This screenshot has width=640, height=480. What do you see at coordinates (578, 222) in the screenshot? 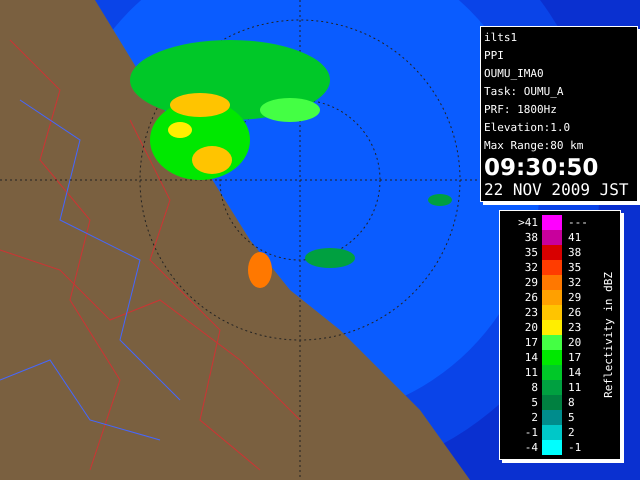
I see `legend-label: ---` at bounding box center [578, 222].